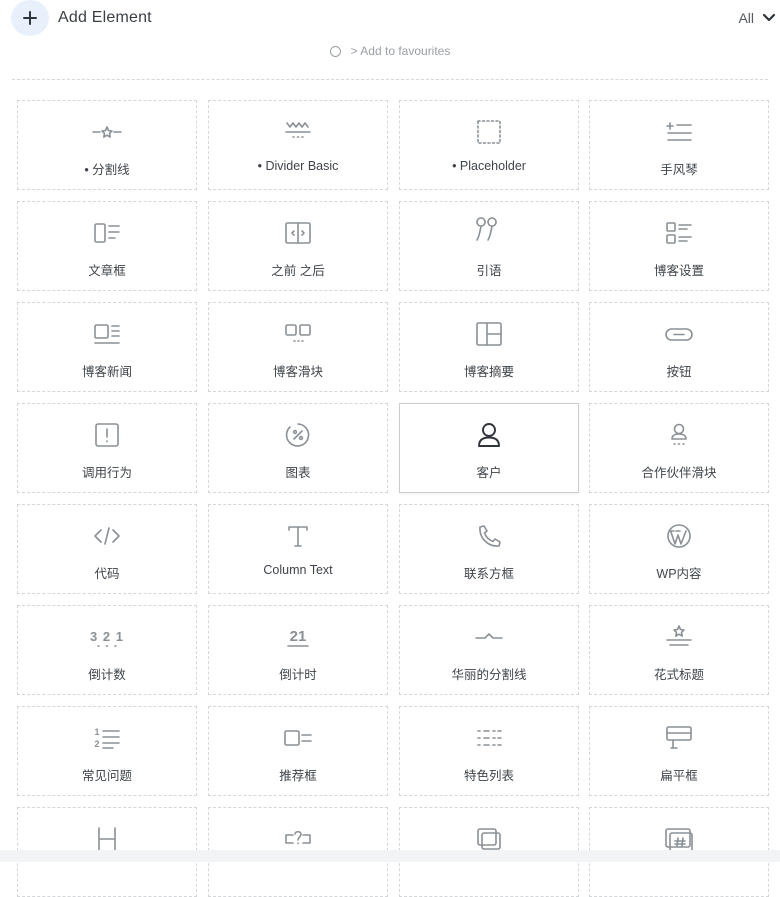 The width and height of the screenshot is (780, 897). Describe the element at coordinates (679, 170) in the screenshot. I see `element-tile-label: 手风琴` at that location.